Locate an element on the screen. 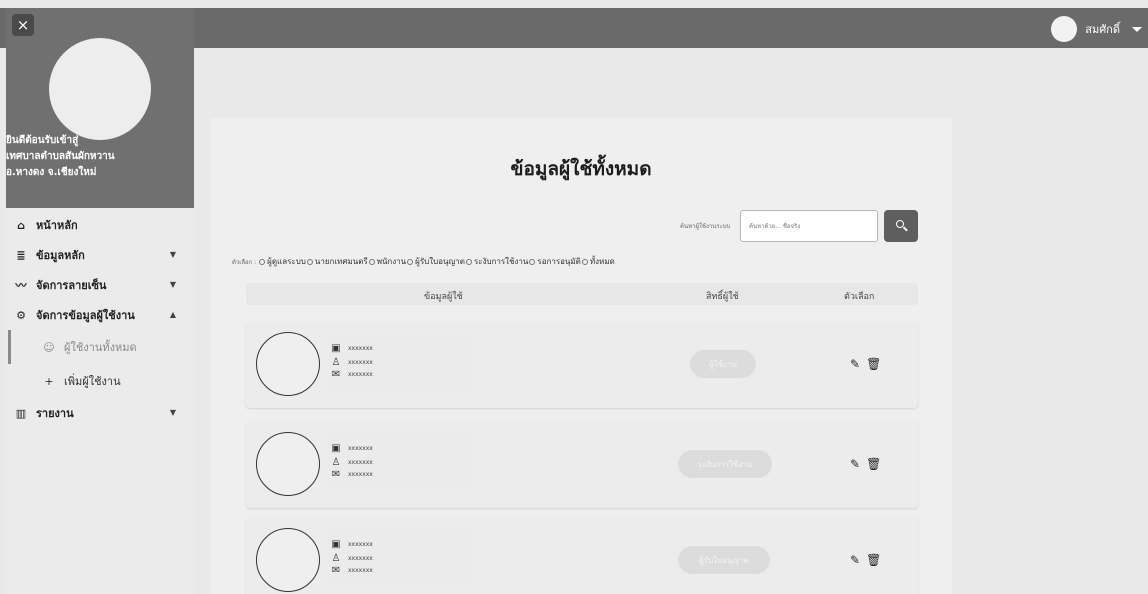  filter-option-label: นายกเทศมนตรี is located at coordinates (341, 261).